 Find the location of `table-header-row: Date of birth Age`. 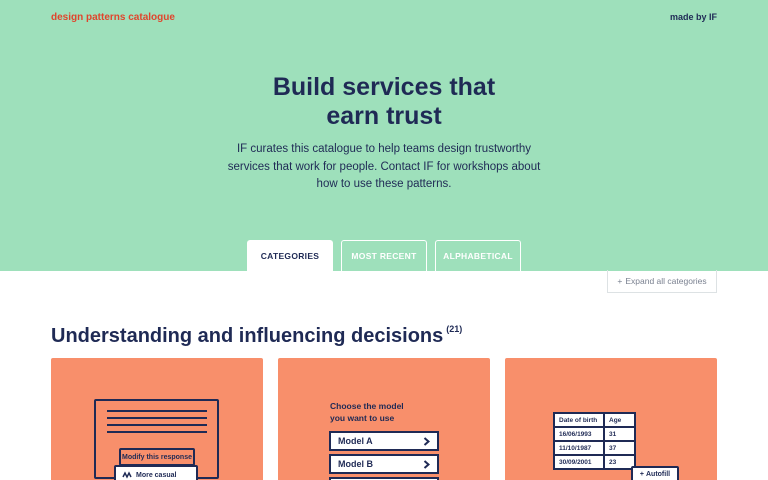

table-header-row: Date of birth Age is located at coordinates (594, 420).